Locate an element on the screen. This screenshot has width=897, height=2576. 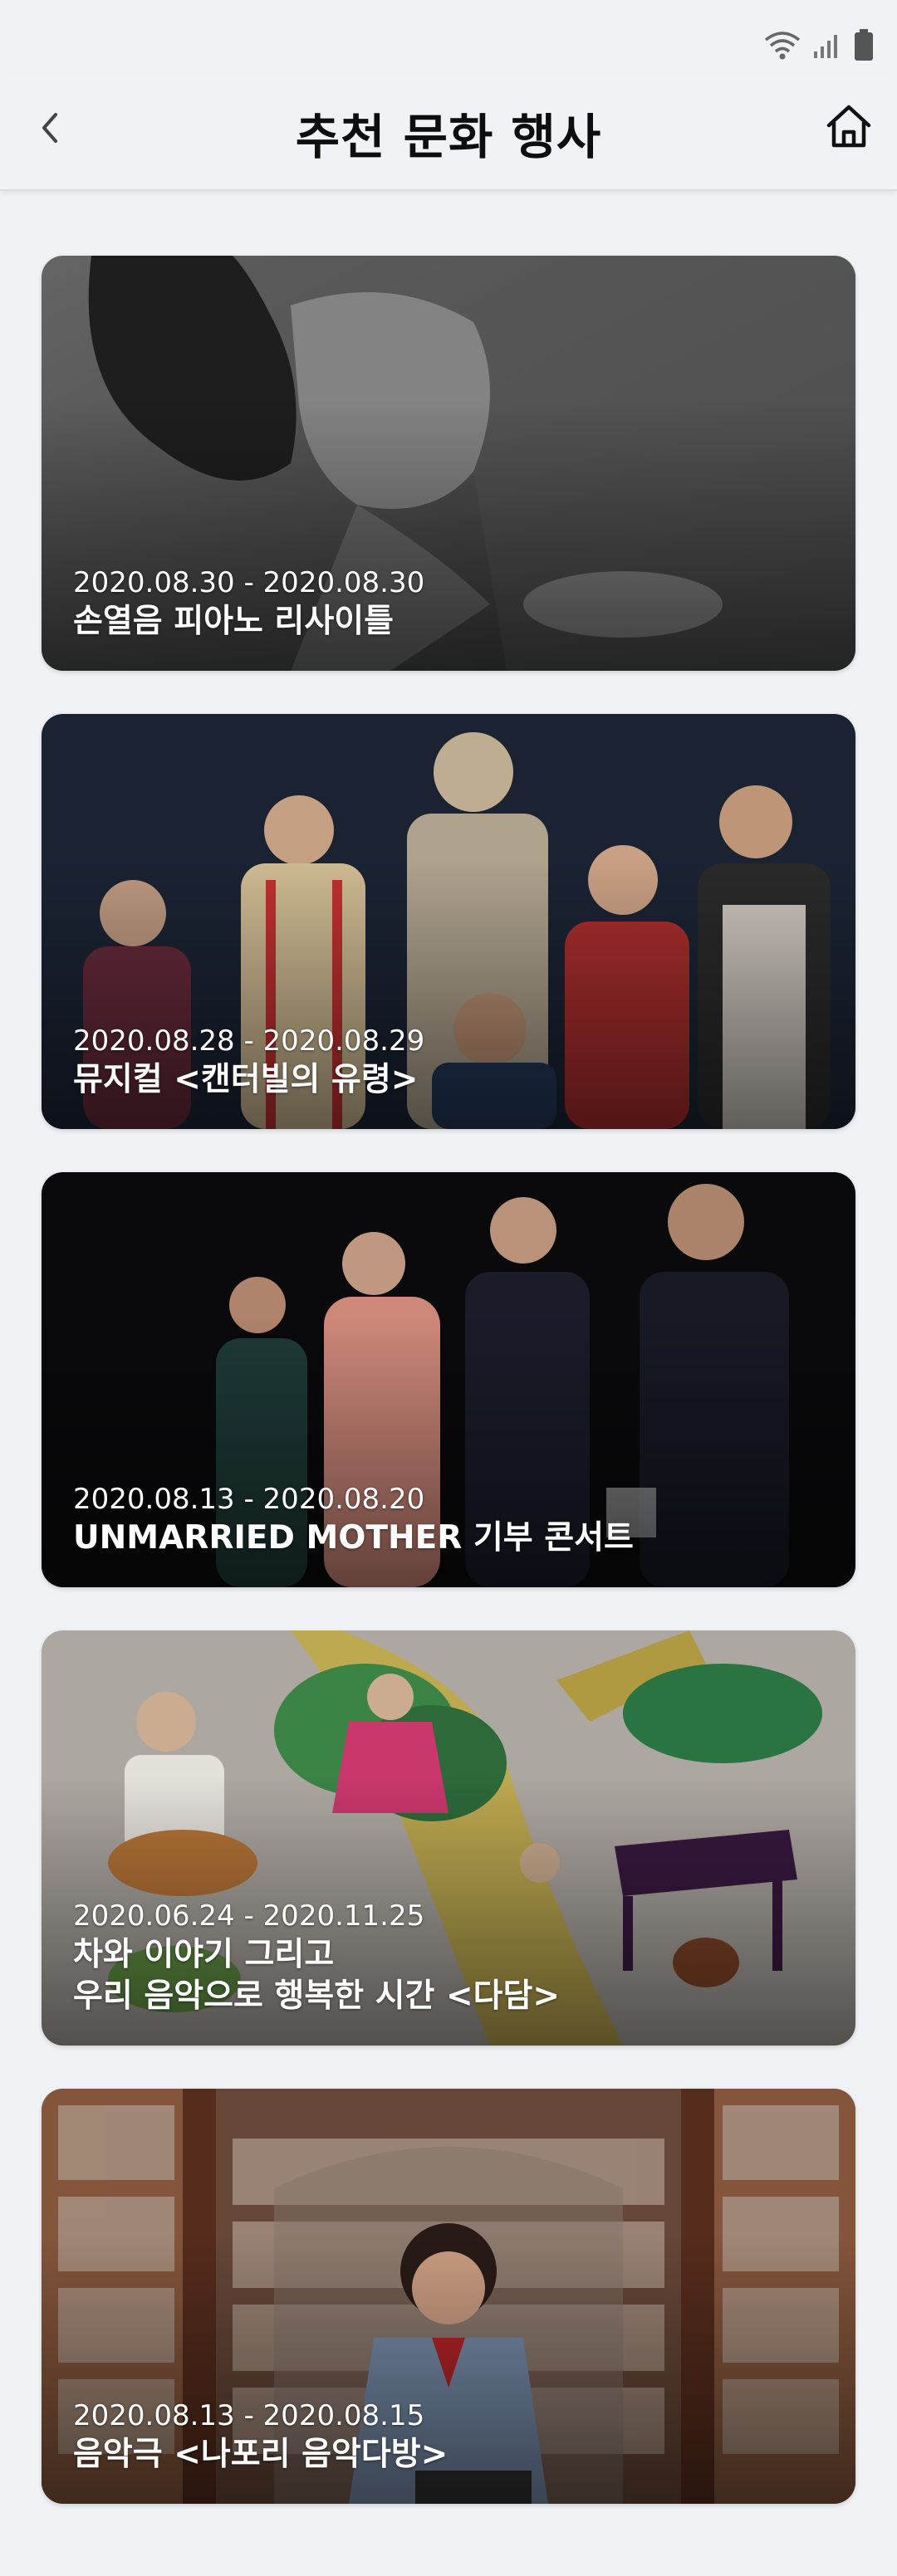
event-caption: 2020.08.28 - 2020.08.29 뮤지컬 <캔터빌의 유령> is located at coordinates (448, 1062).